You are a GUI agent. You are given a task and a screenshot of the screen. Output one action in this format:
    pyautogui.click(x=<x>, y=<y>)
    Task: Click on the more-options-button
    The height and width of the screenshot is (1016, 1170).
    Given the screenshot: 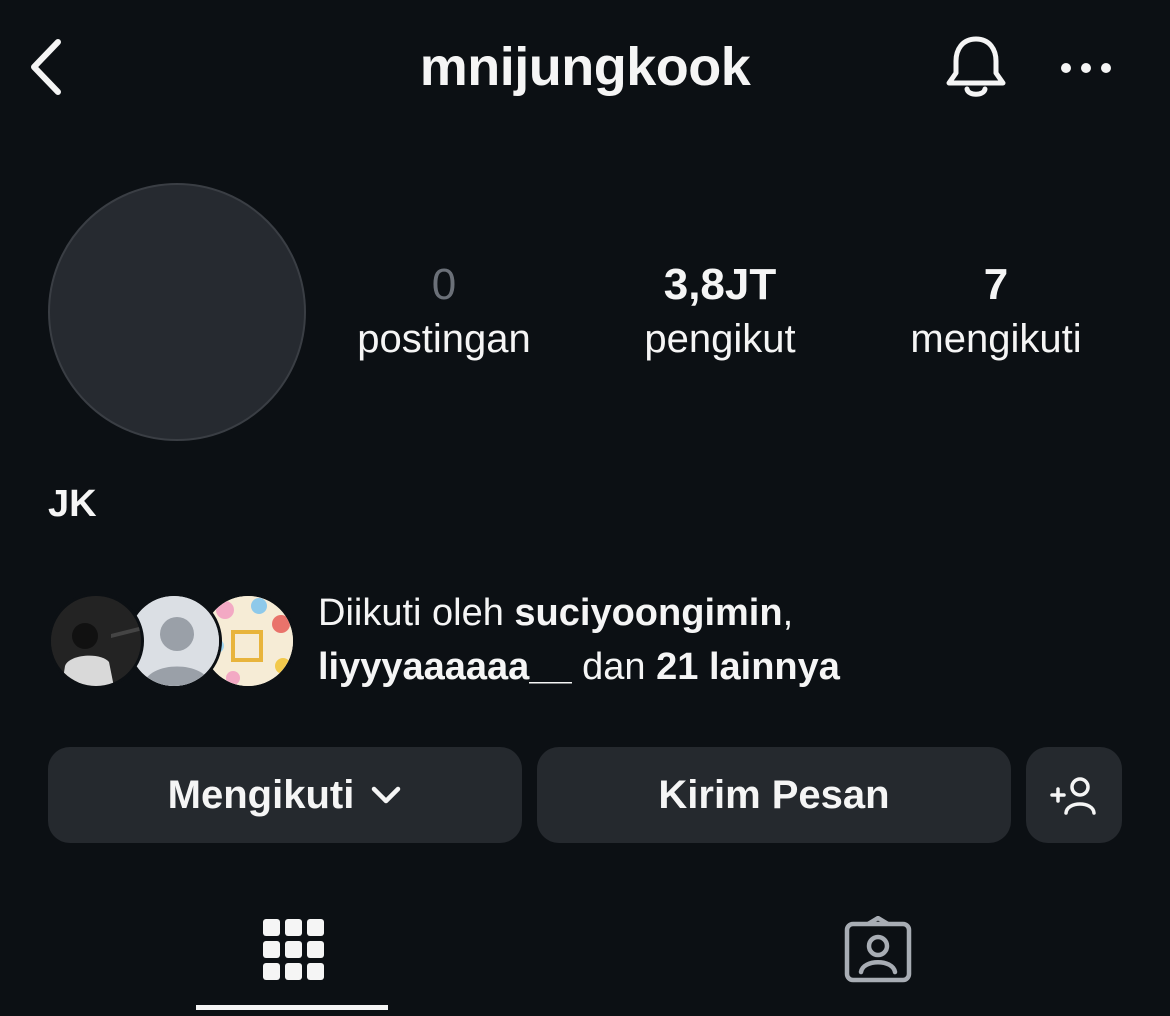 What is the action you would take?
    pyautogui.click(x=1086, y=68)
    